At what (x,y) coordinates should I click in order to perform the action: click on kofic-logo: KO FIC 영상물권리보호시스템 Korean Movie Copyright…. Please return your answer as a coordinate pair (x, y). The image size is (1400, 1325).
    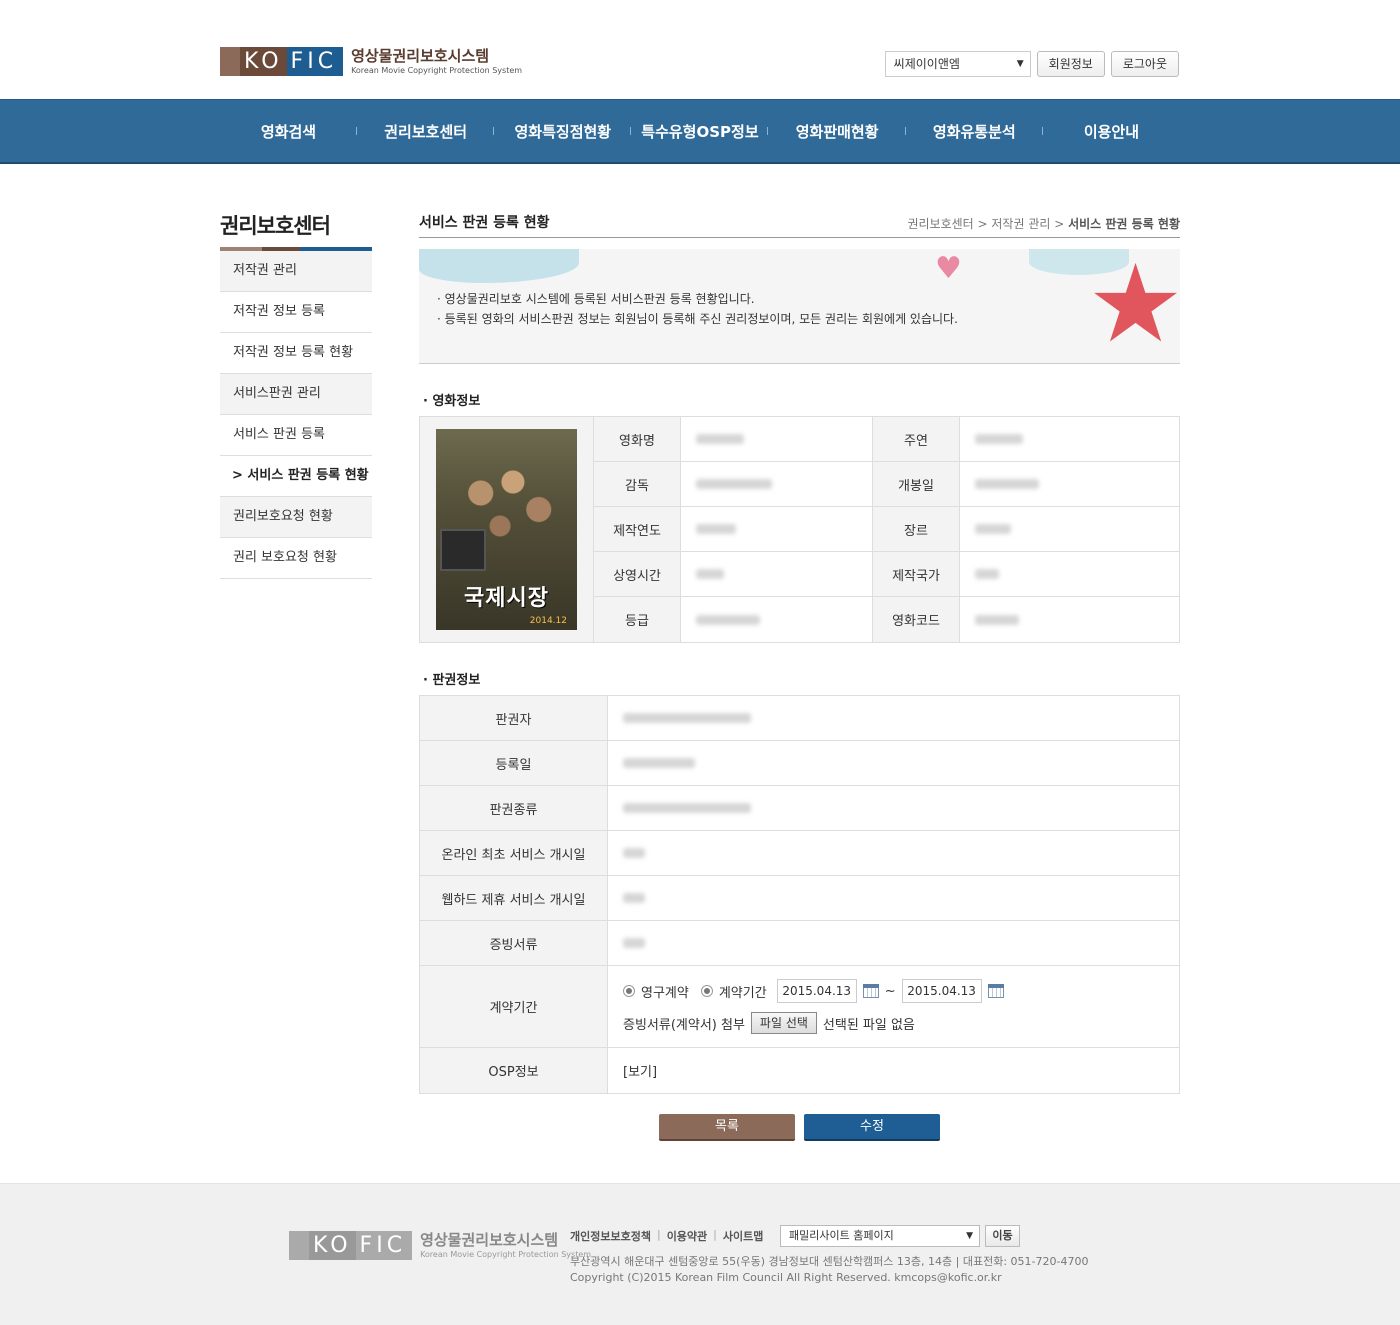
    Looking at the image, I should click on (371, 61).